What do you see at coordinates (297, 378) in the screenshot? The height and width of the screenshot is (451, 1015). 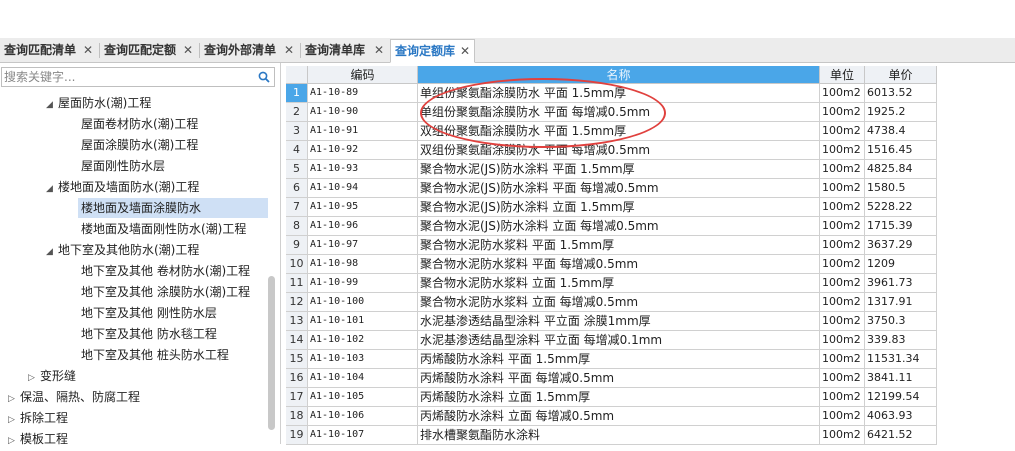 I see `table-cell-no: 16` at bounding box center [297, 378].